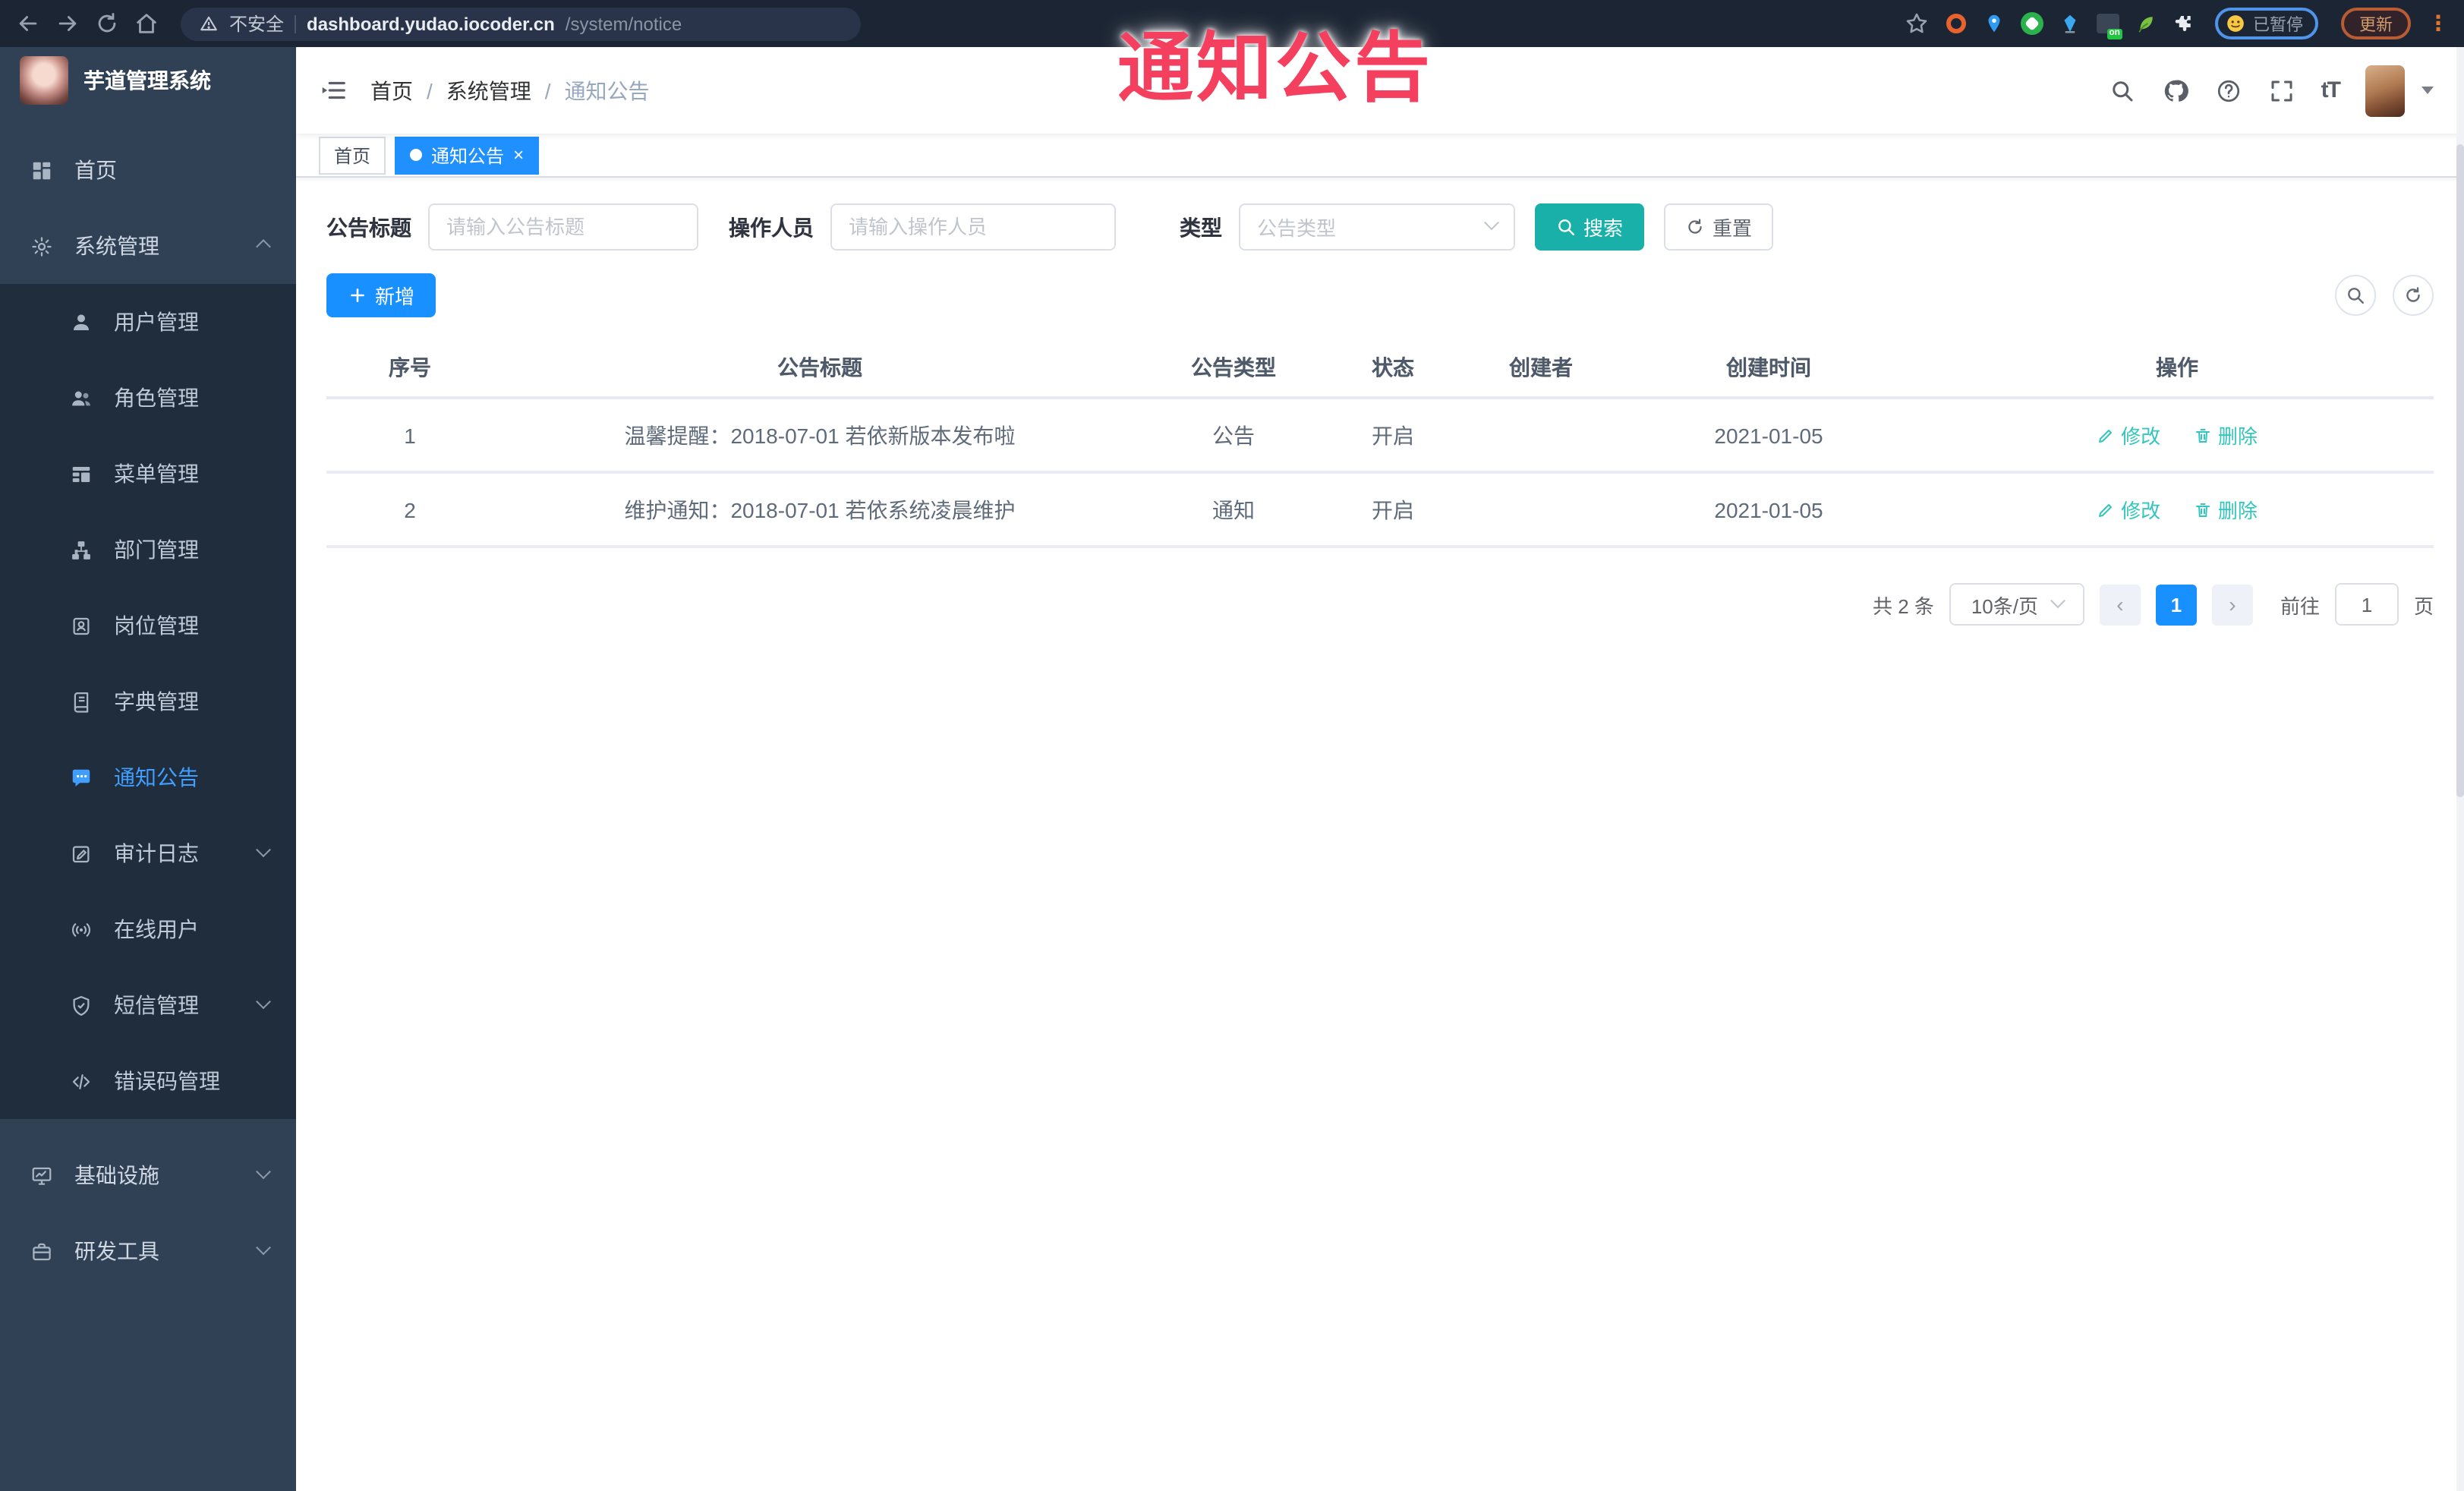 This screenshot has width=2464, height=1491. Describe the element at coordinates (2355, 295) in the screenshot. I see `toggle-search-button` at that location.